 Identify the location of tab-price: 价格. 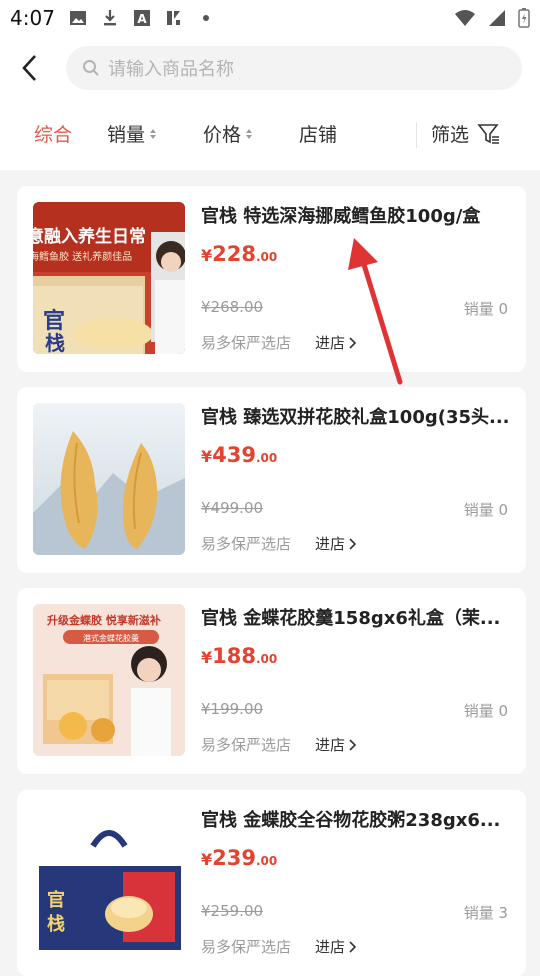
(228, 133).